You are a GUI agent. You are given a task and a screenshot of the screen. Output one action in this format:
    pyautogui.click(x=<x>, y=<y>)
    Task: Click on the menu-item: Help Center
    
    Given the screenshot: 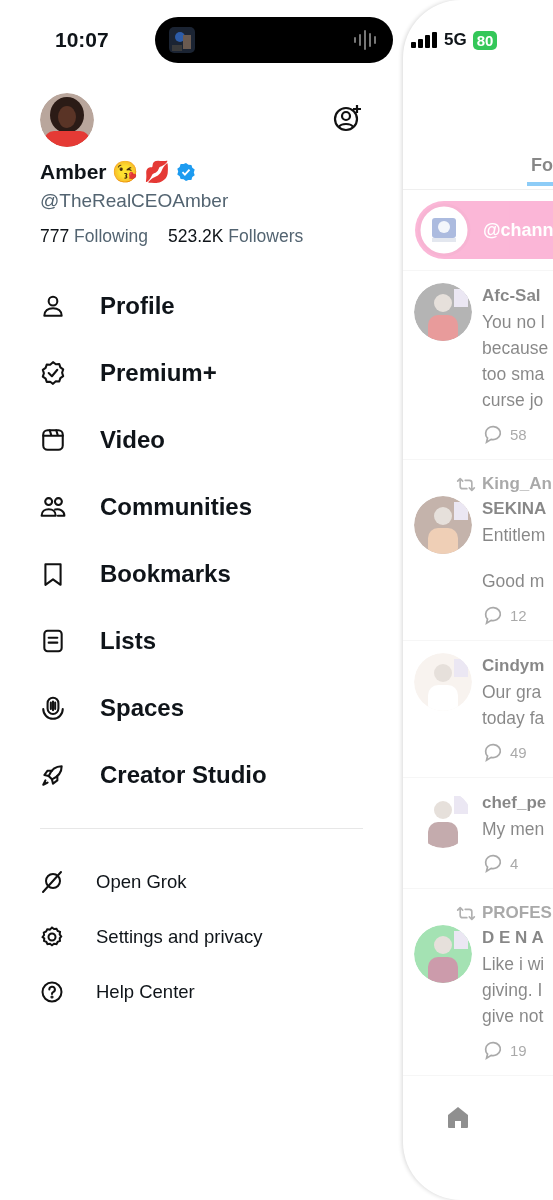 What is the action you would take?
    pyautogui.click(x=117, y=991)
    